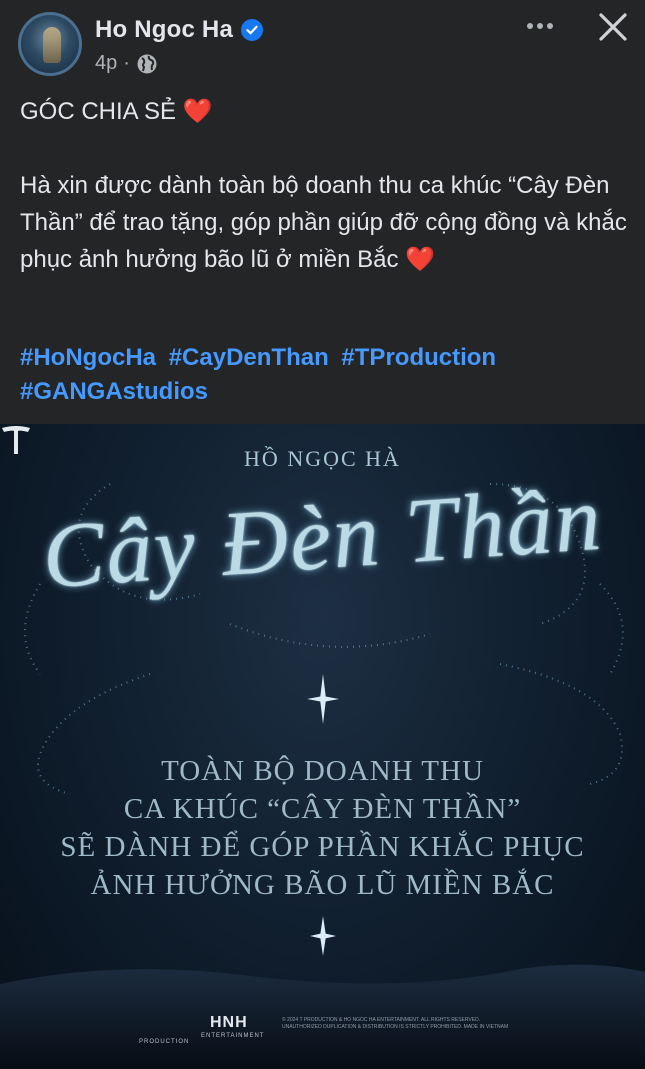 This screenshot has width=645, height=1069. I want to click on poster-message-line: SẼ DÀNH ĐỂ GÓP PHẦN KHẮC PHỤC, so click(322, 847).